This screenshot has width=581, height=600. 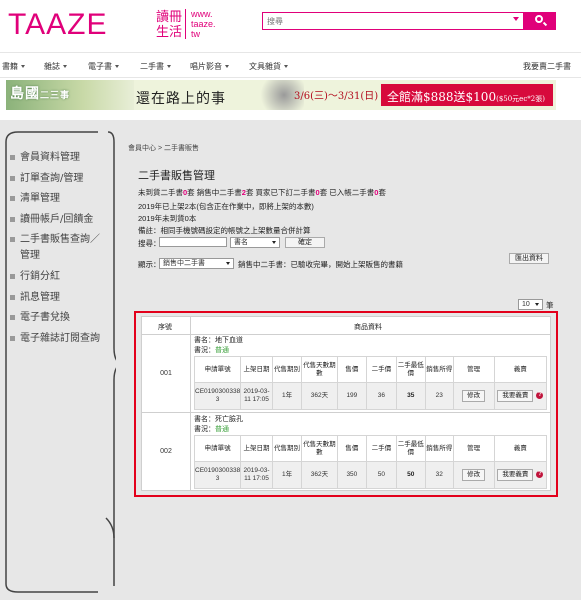 I want to click on nav-item-music-video: 唱片影音, so click(x=209, y=66).